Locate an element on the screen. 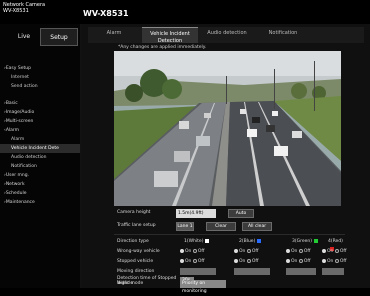 The image size is (370, 296). menu-audio-detection: Audio detection is located at coordinates (40, 157).